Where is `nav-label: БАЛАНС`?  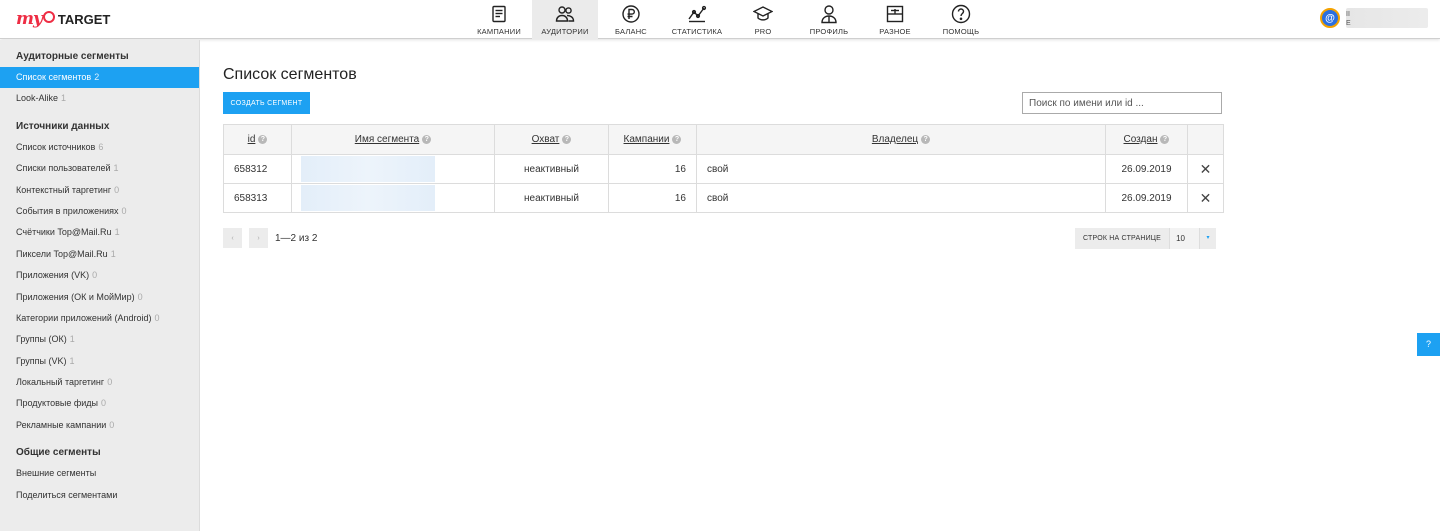
nav-label: БАЛАНС is located at coordinates (631, 31).